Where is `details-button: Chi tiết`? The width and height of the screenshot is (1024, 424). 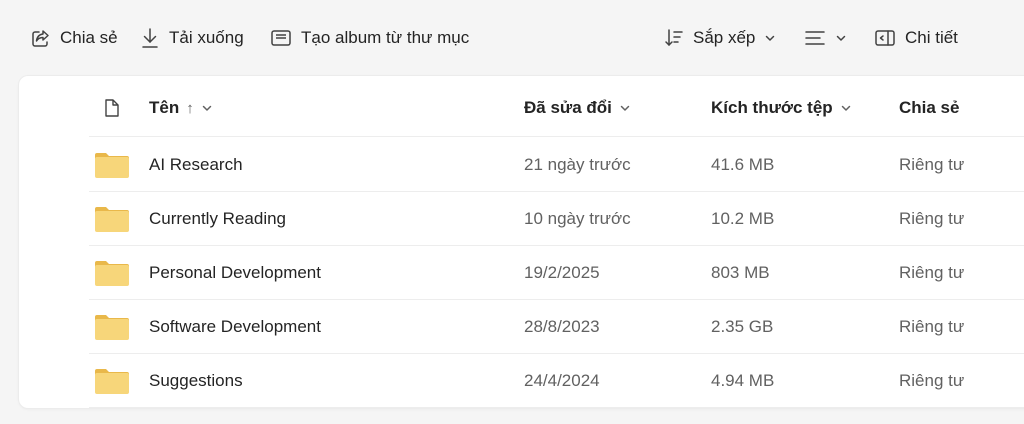 details-button: Chi tiết is located at coordinates (916, 38).